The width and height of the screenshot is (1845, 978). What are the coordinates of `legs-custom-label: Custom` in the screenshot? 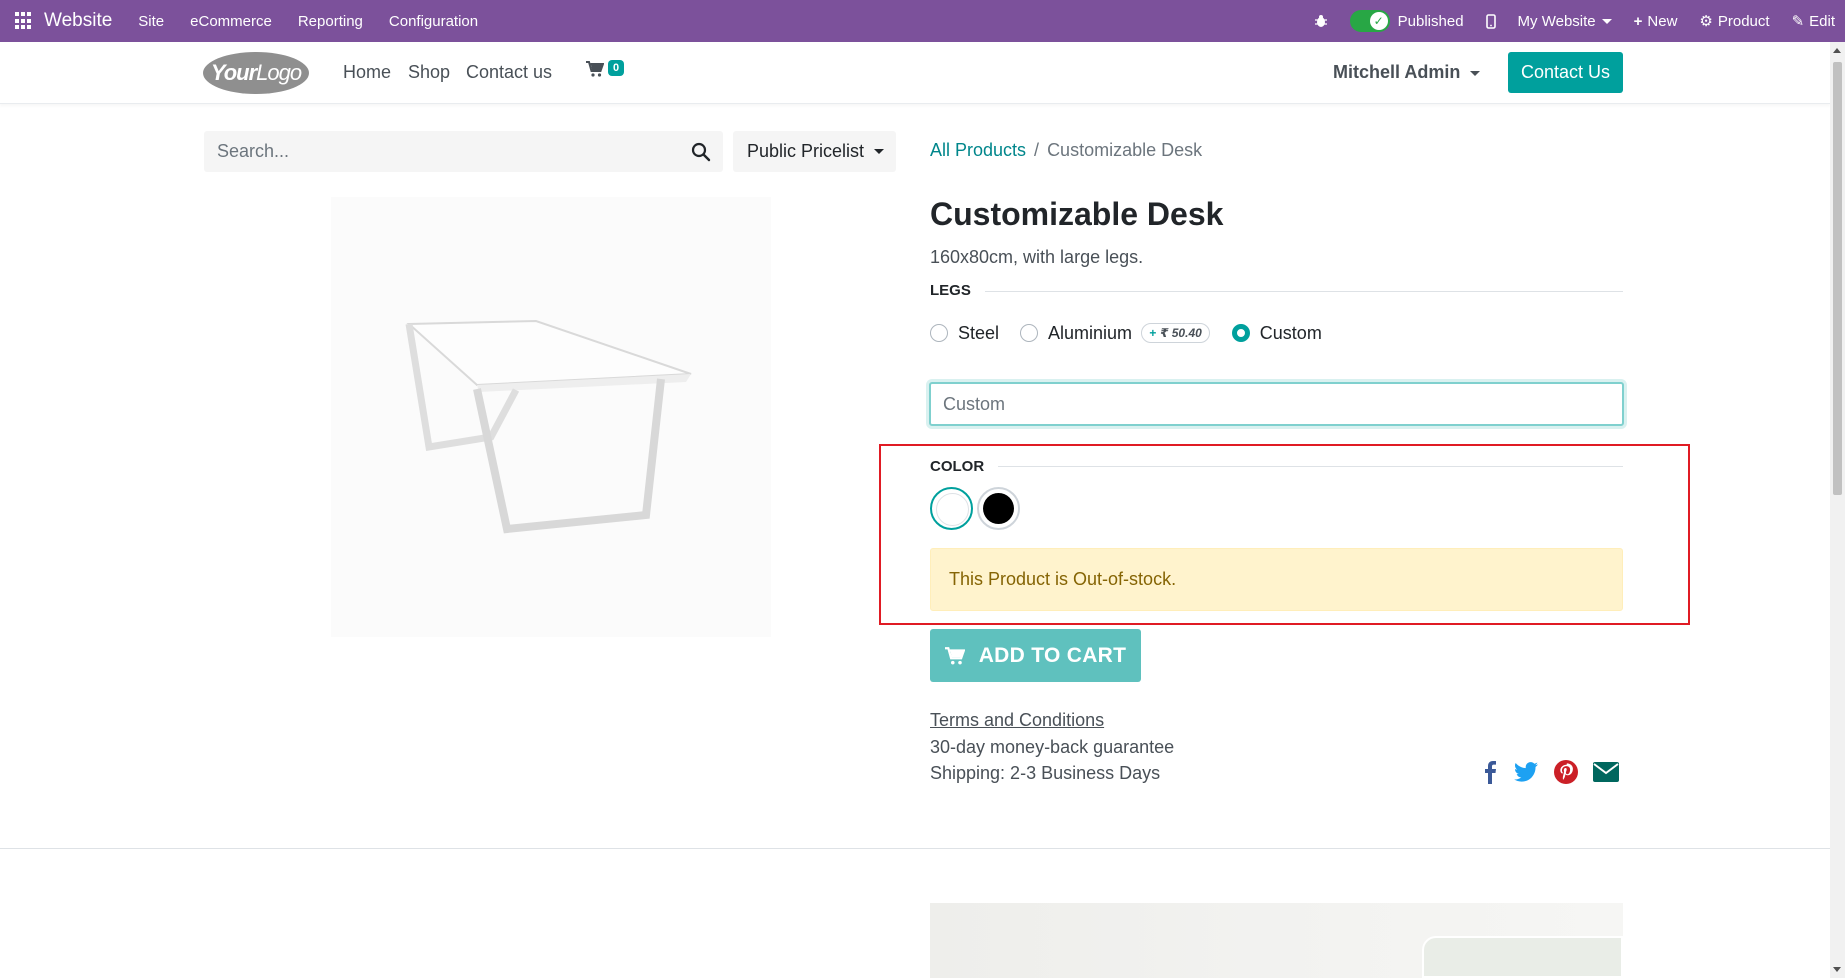 It's located at (1291, 333).